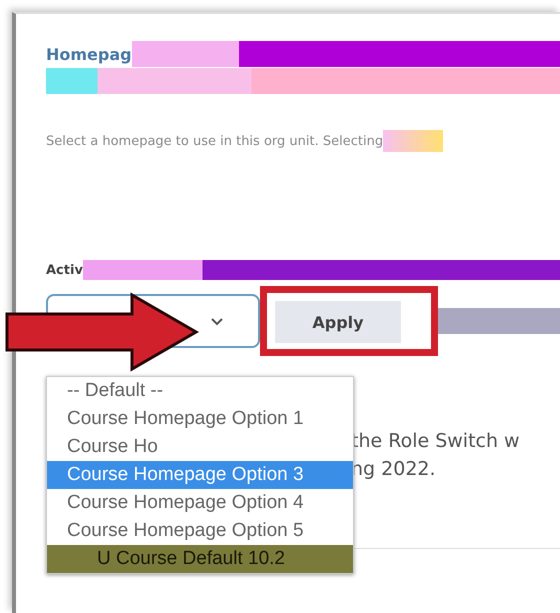  Describe the element at coordinates (200, 503) in the screenshot. I see `dropdown-option: Course Homepage Option 4` at that location.